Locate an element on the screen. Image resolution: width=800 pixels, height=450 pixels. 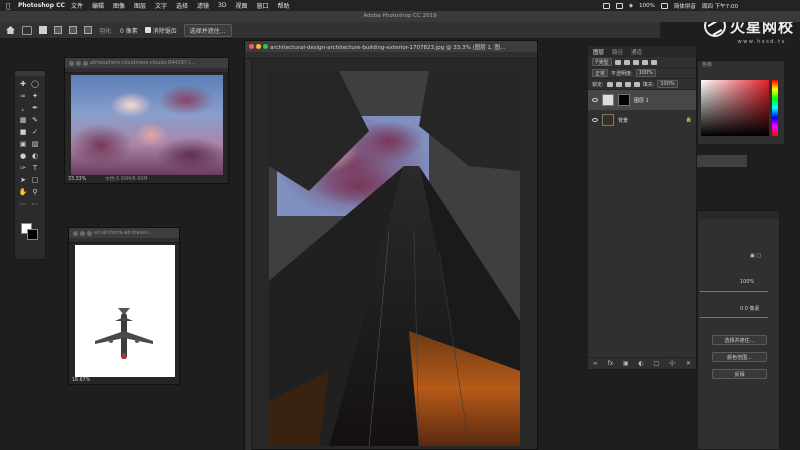
color-picker-field is located at coordinates (735, 108).